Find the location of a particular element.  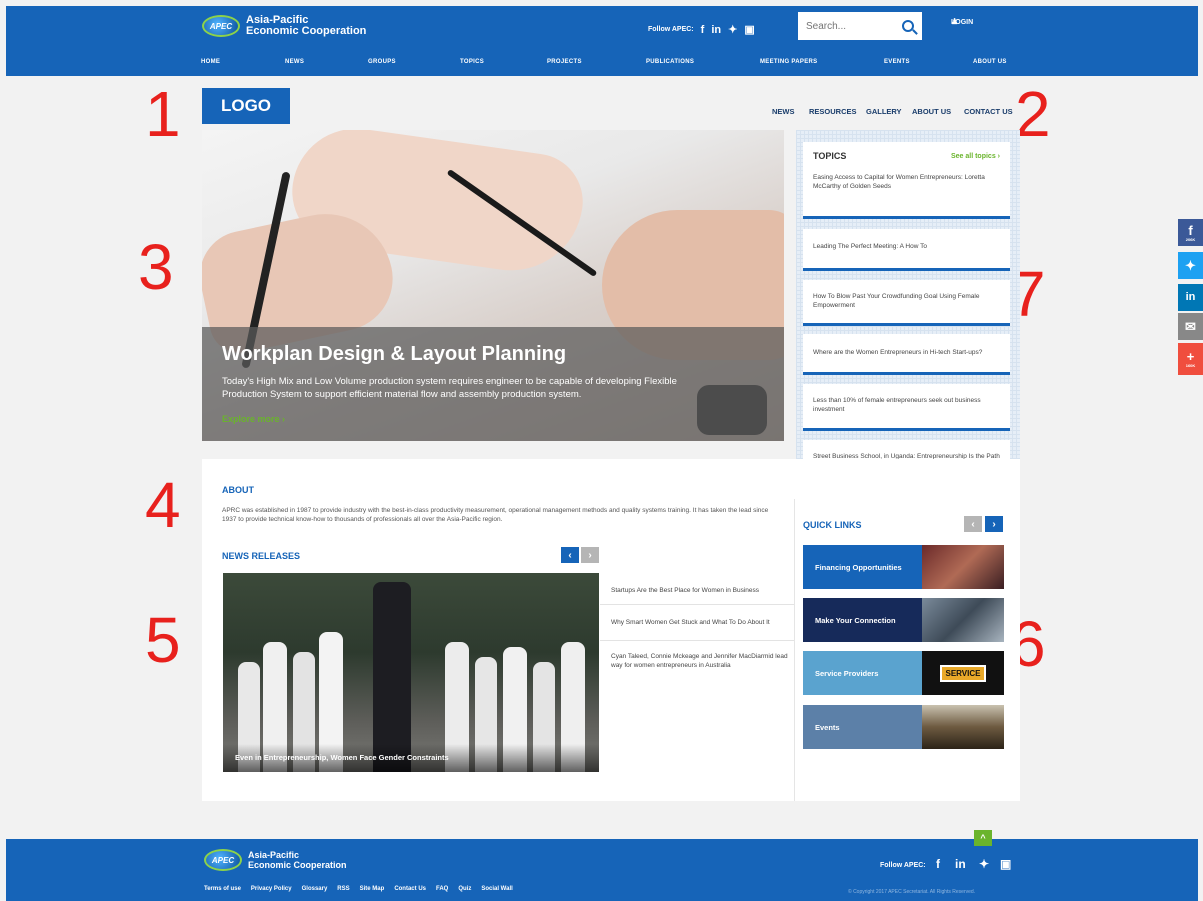

quick-links-next-button: › is located at coordinates (994, 524).